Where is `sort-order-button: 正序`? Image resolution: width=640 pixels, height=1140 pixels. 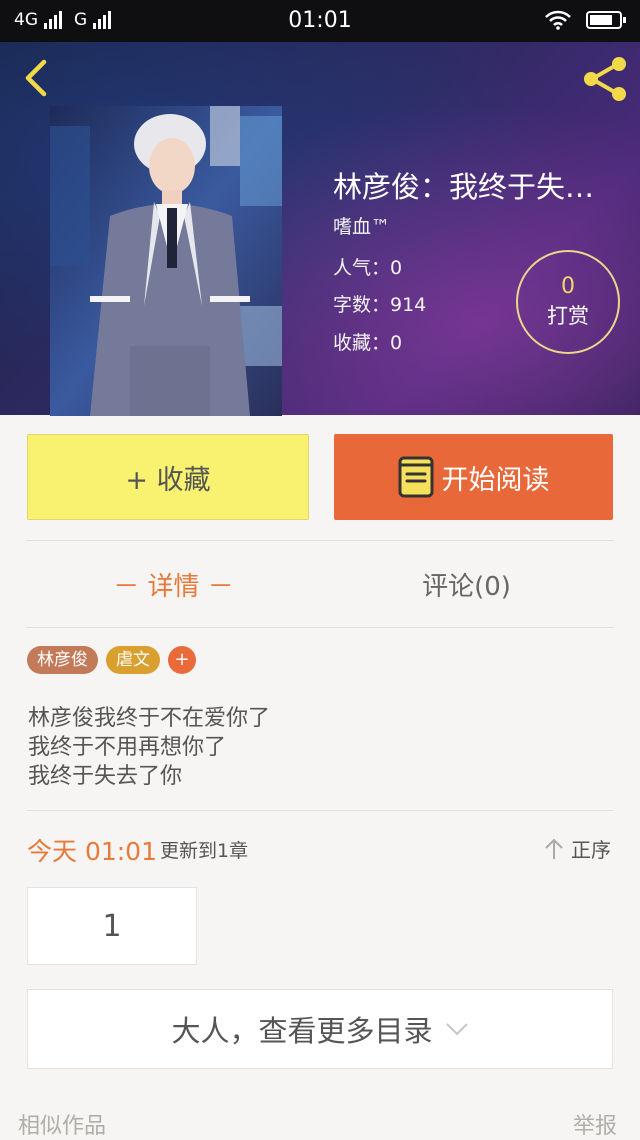 sort-order-button: 正序 is located at coordinates (577, 848).